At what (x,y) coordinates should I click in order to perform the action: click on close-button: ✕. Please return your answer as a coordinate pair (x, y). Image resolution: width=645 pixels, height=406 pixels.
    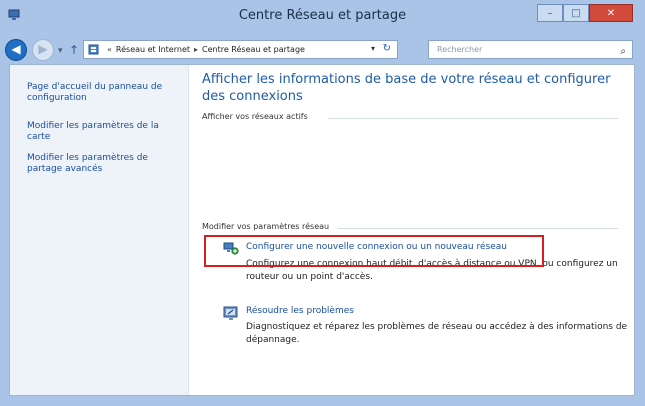
    Looking at the image, I should click on (611, 13).